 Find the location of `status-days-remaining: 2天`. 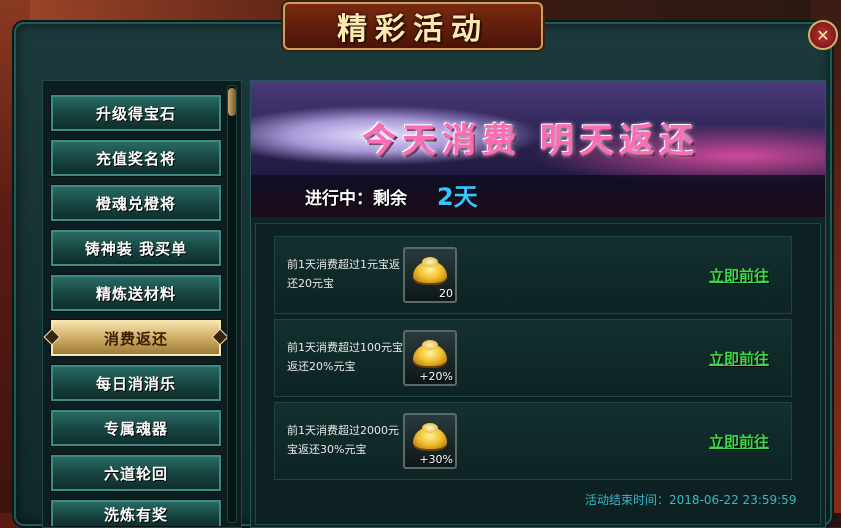

status-days-remaining: 2天 is located at coordinates (457, 197).